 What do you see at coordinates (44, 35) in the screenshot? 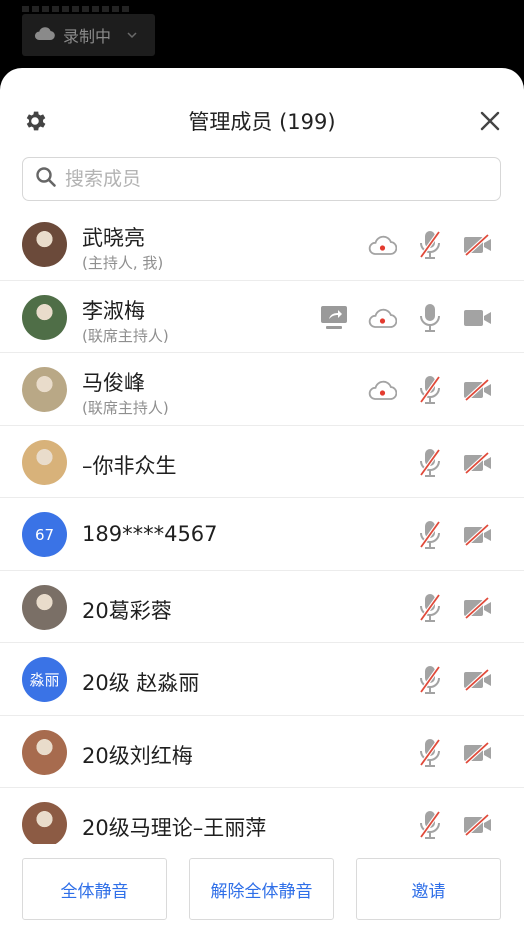
I see `cloud-icon` at bounding box center [44, 35].